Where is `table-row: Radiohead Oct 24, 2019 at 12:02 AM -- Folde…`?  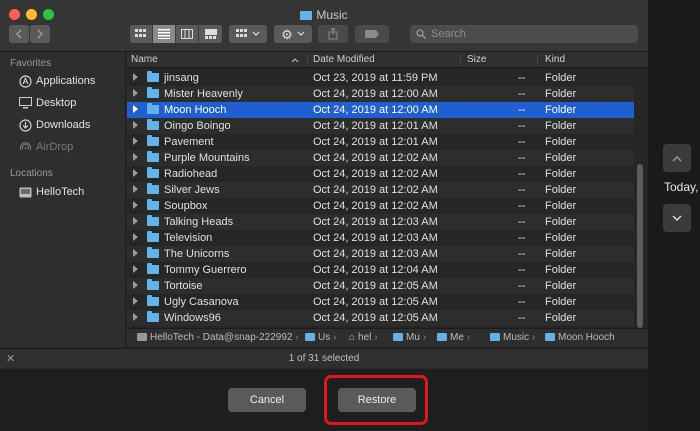 table-row: Radiohead Oct 24, 2019 at 12:02 AM -- Folde… is located at coordinates (380, 174).